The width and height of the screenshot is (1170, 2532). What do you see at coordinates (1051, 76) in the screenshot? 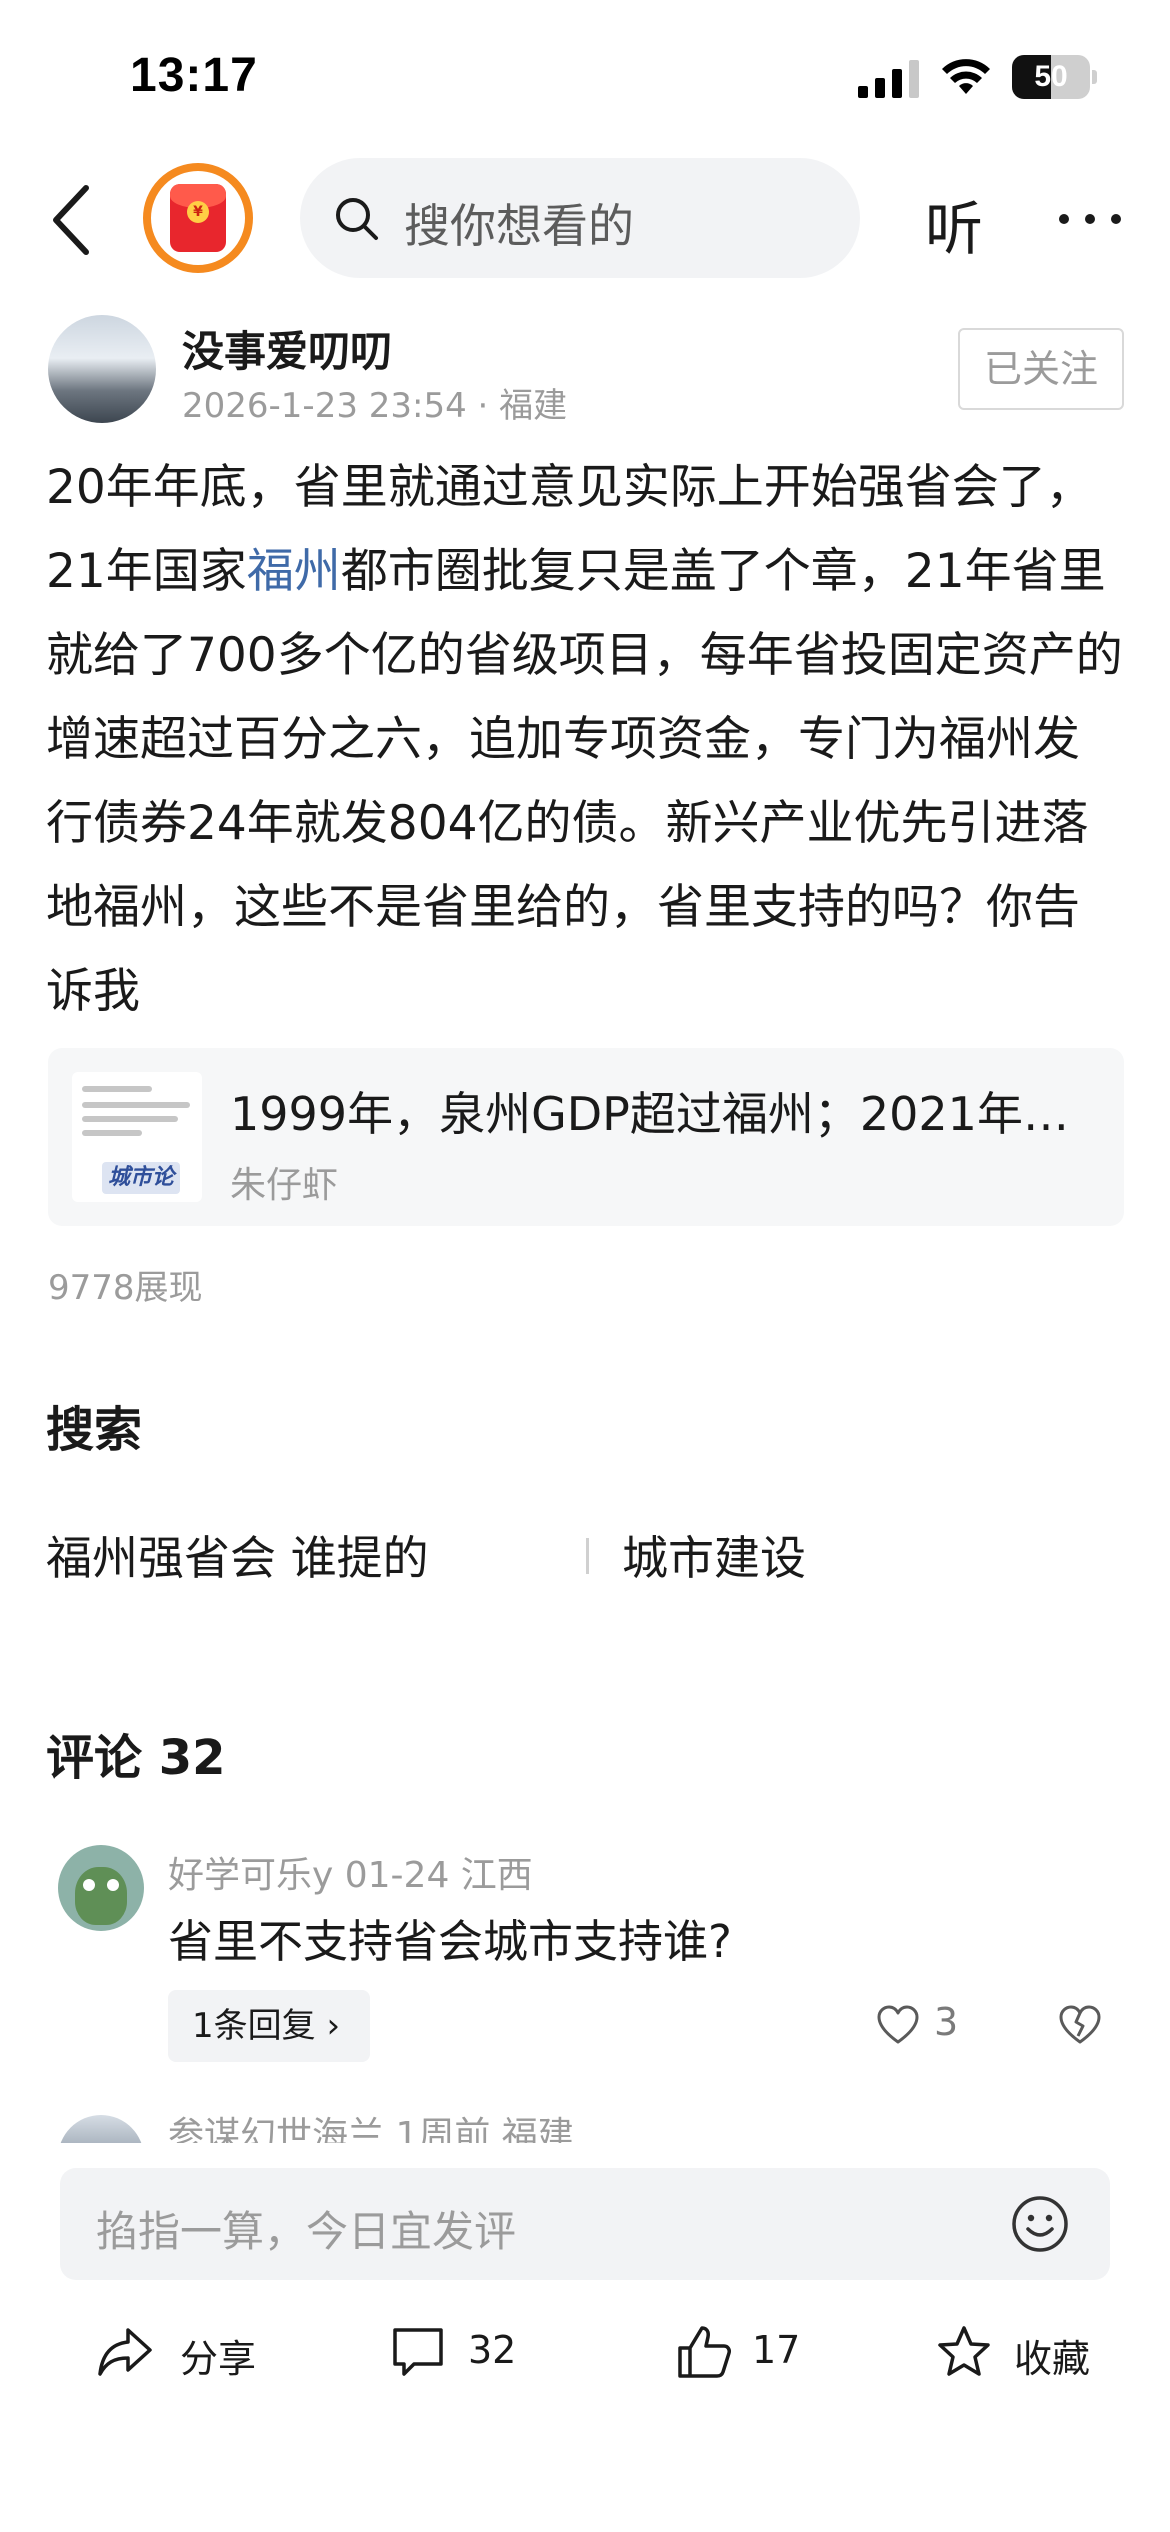
I see `battery-level: 50` at bounding box center [1051, 76].